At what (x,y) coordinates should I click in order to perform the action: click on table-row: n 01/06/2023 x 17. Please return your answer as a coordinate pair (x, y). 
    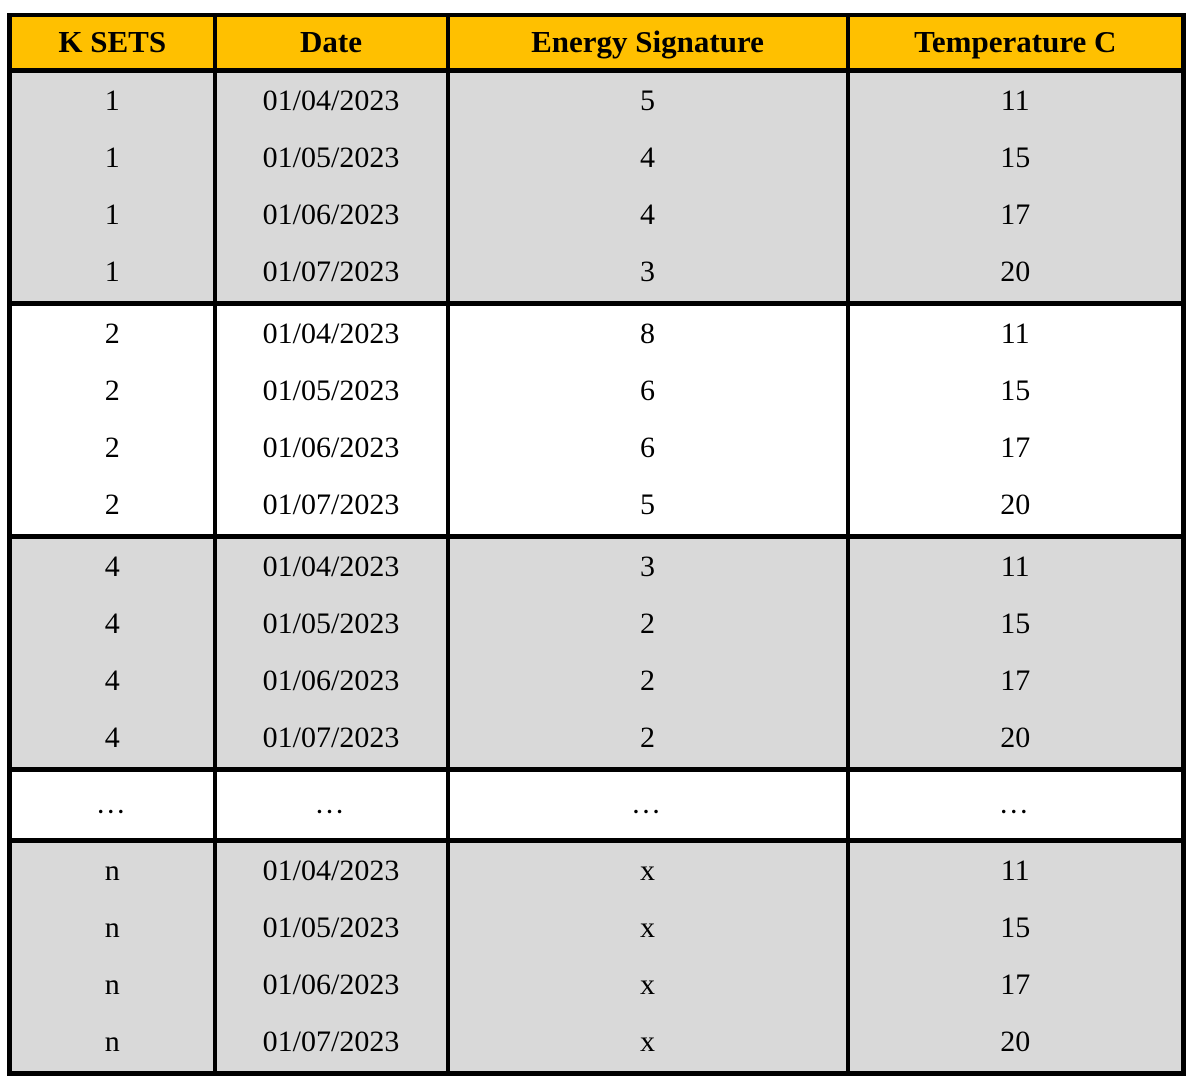
    Looking at the image, I should click on (596, 985).